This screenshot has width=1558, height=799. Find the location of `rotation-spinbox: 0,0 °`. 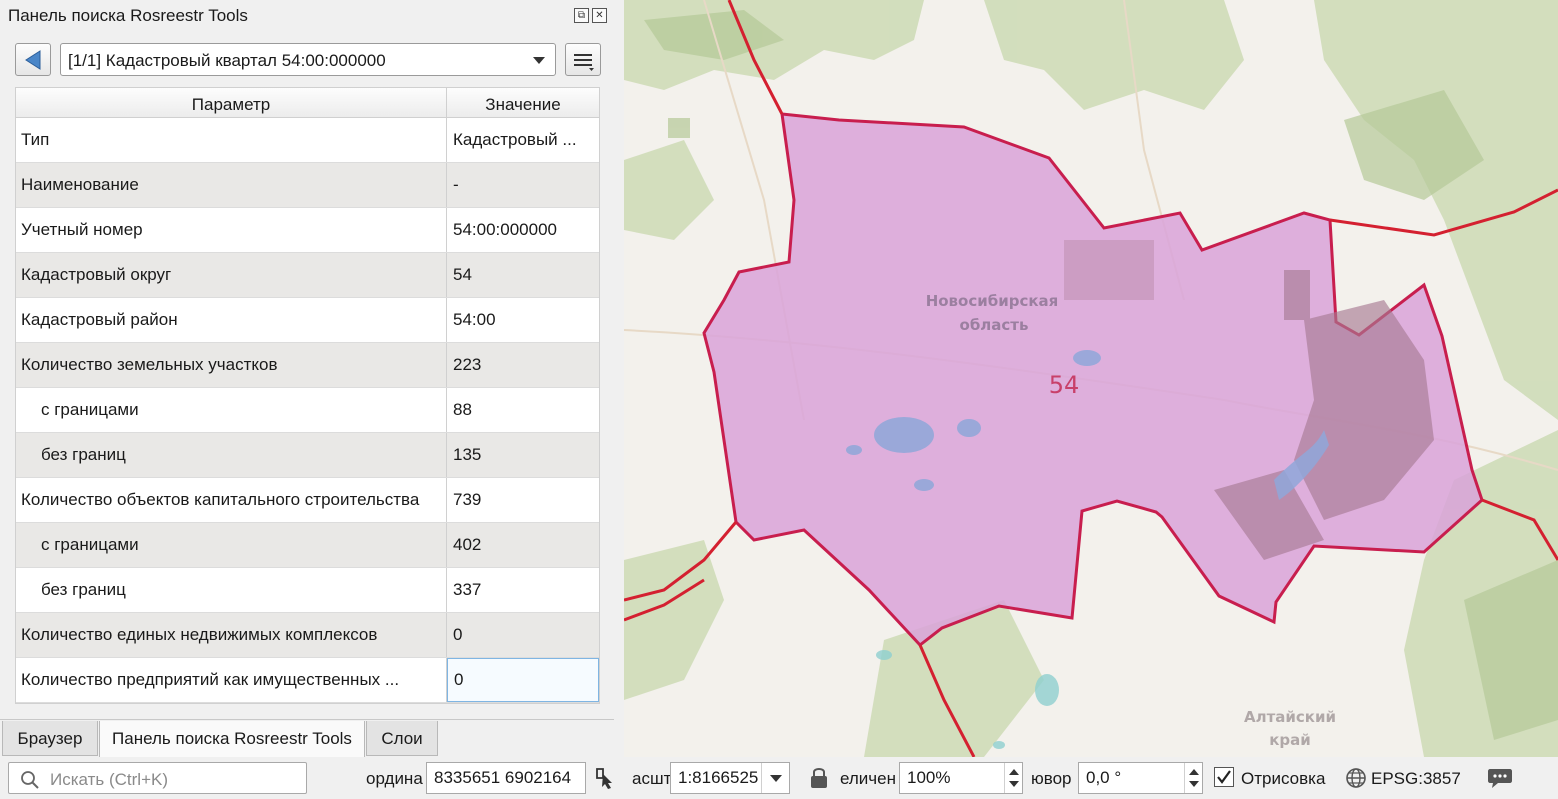

rotation-spinbox: 0,0 ° is located at coordinates (1140, 778).